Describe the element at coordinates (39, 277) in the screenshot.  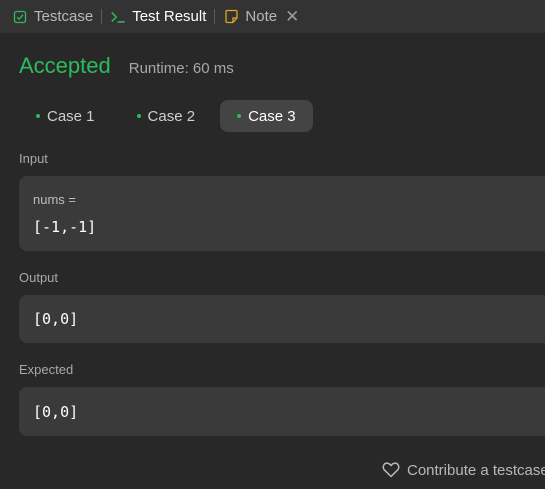
I see `output-label: Output` at that location.